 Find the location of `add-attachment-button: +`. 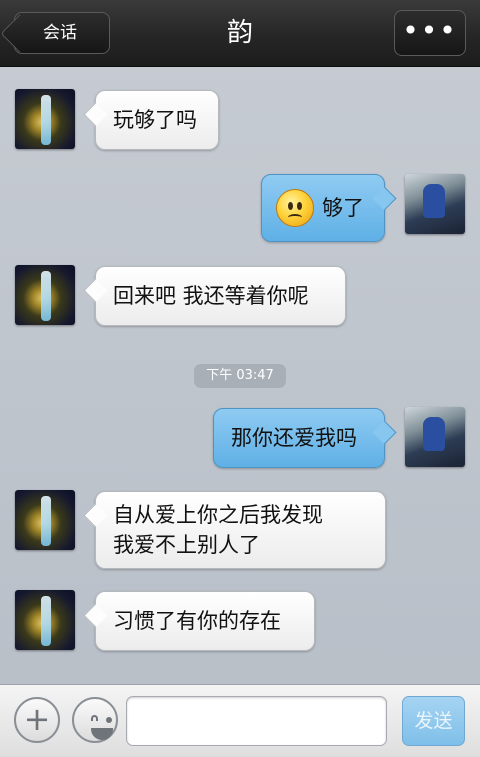

add-attachment-button: + is located at coordinates (37, 720).